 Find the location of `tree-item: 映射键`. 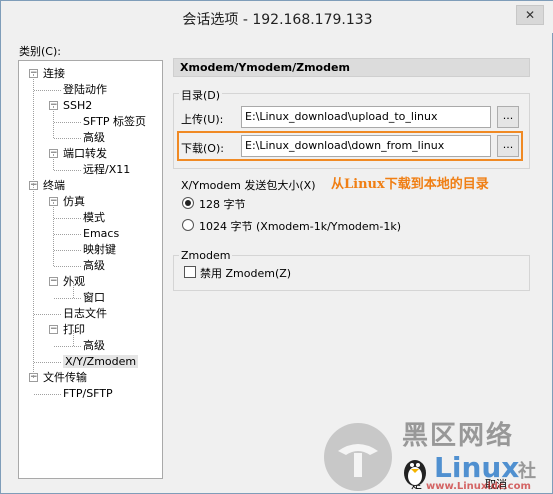

tree-item: 映射键 is located at coordinates (99, 250).